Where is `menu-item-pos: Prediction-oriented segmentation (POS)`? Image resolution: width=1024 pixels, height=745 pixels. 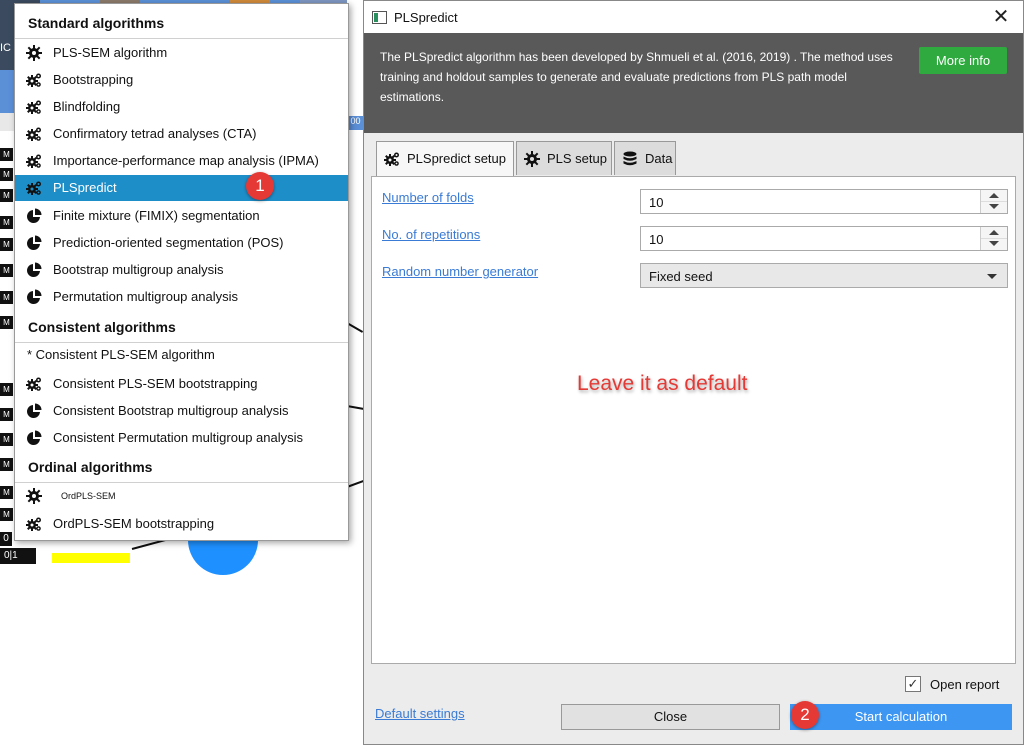
menu-item-pos: Prediction-oriented segmentation (POS) is located at coordinates (181, 243).